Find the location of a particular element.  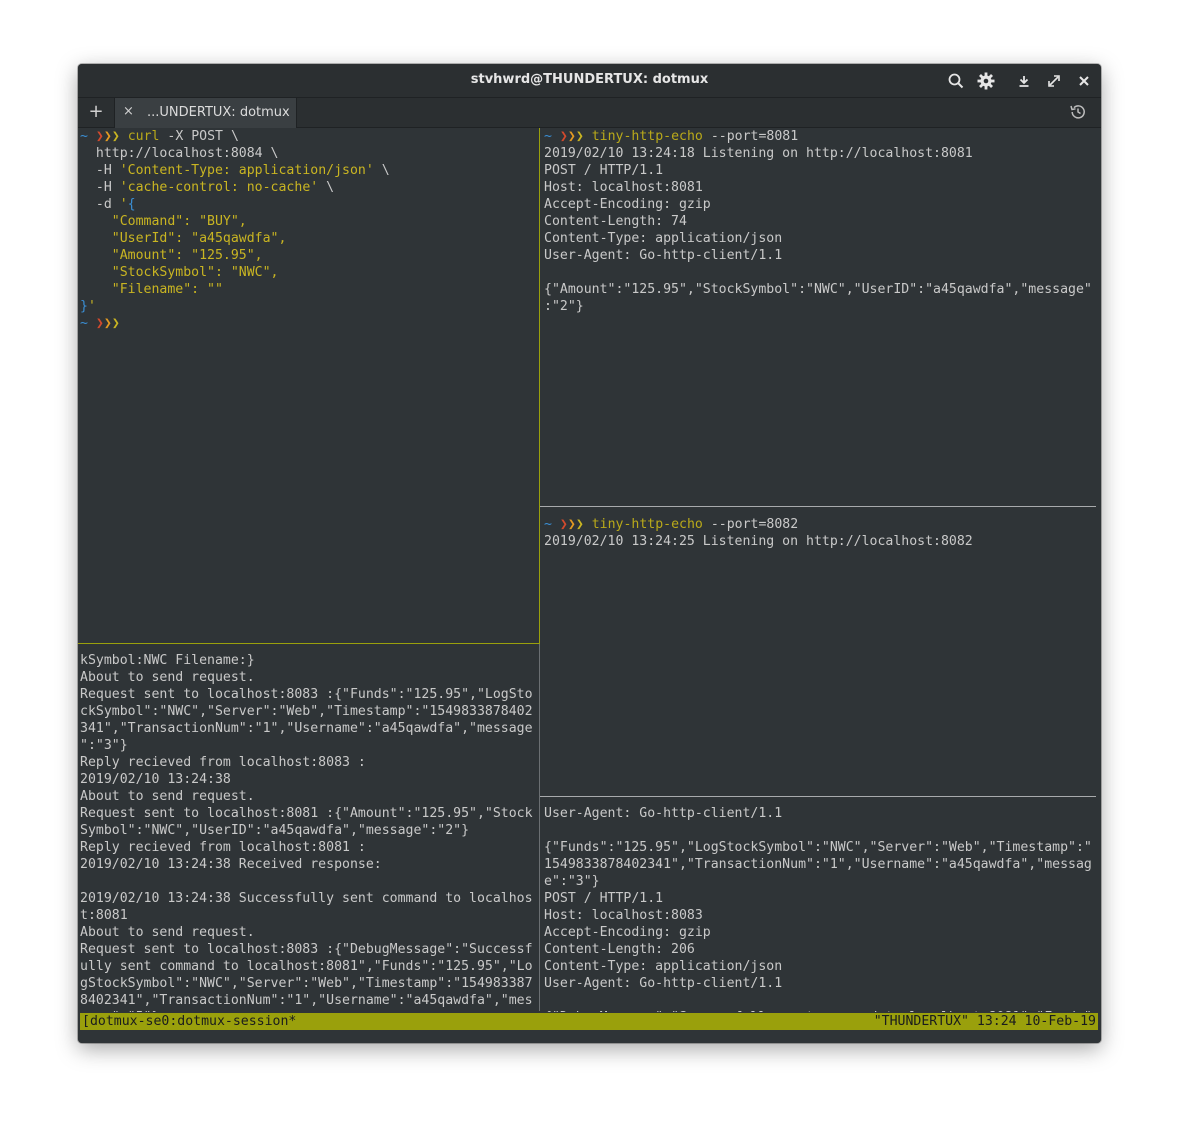

prompt-line: ~ ❯❯❯ curl -X POST \ is located at coordinates (159, 136).